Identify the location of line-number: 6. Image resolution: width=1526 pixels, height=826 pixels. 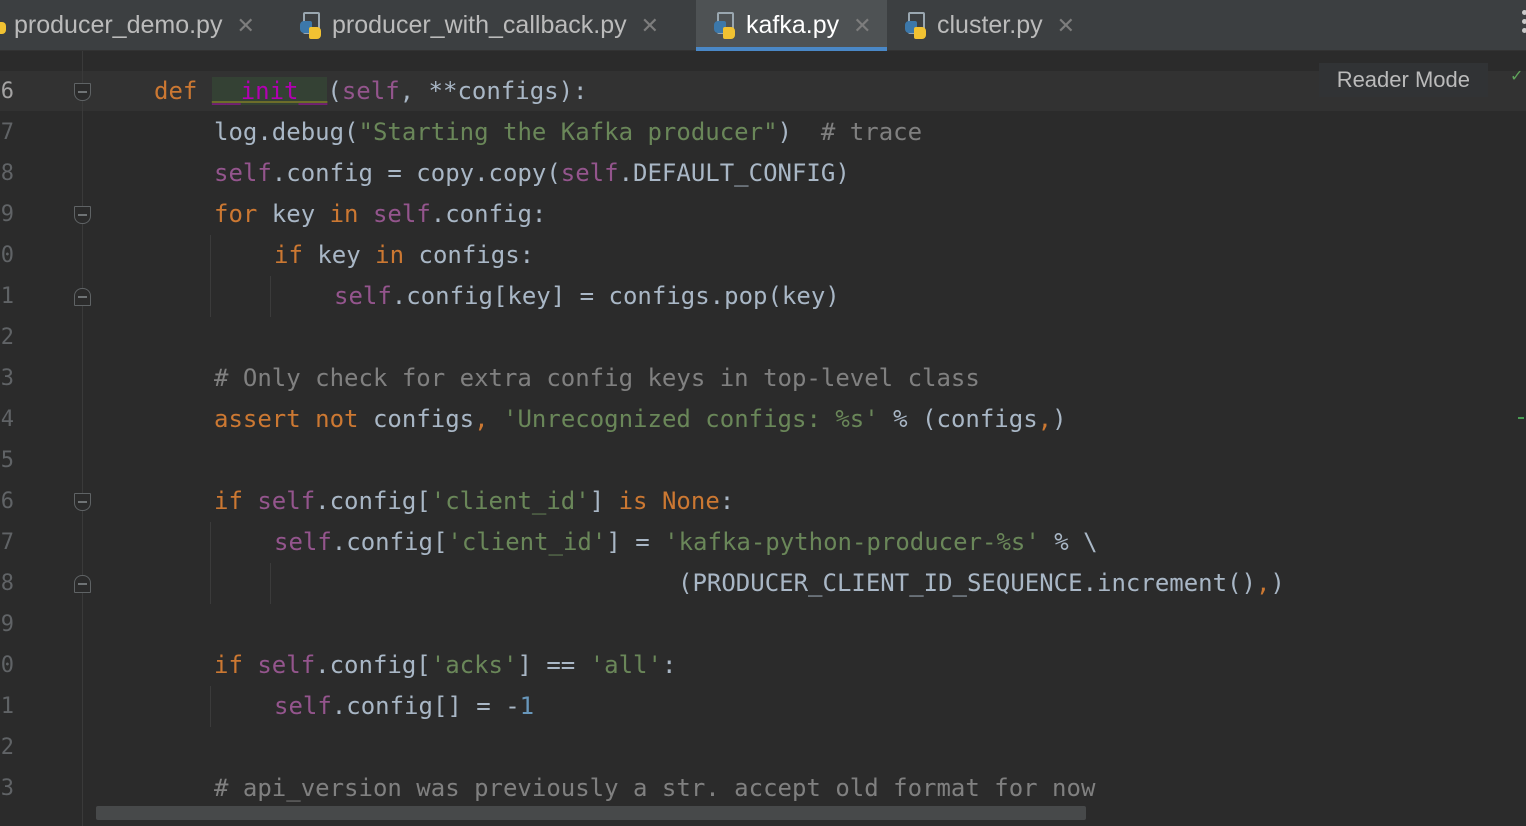
(7, 501).